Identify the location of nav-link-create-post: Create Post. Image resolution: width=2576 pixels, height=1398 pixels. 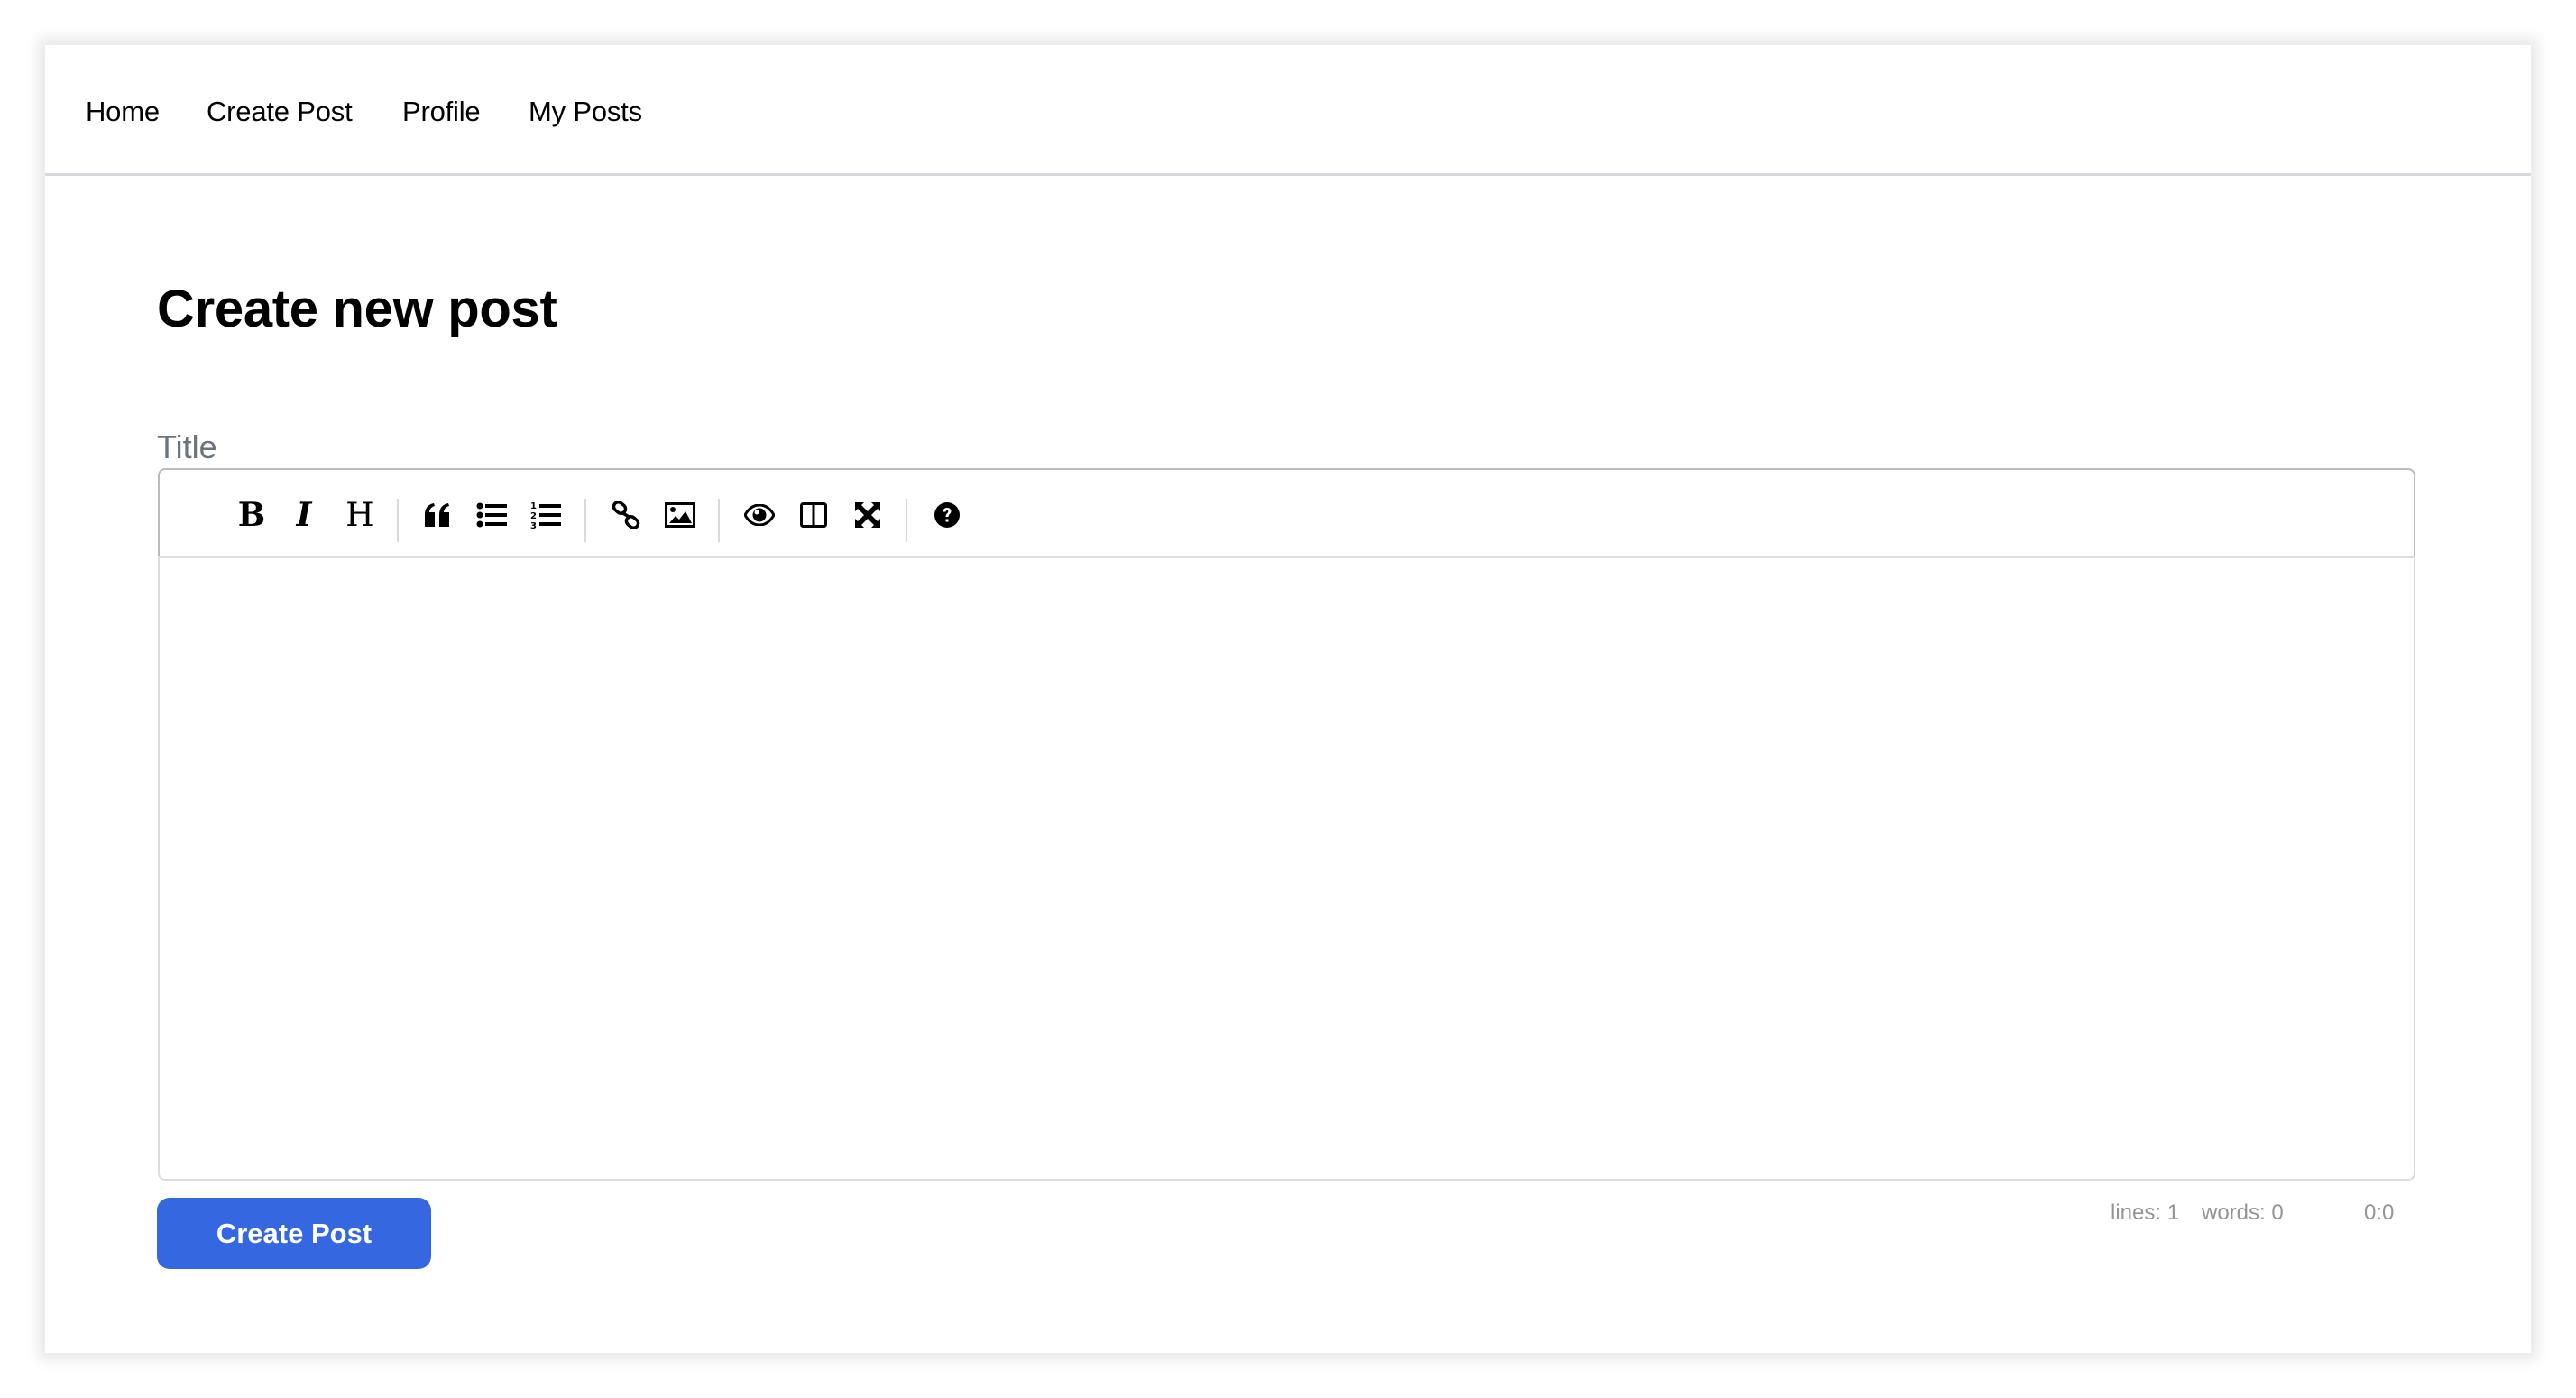
(280, 112).